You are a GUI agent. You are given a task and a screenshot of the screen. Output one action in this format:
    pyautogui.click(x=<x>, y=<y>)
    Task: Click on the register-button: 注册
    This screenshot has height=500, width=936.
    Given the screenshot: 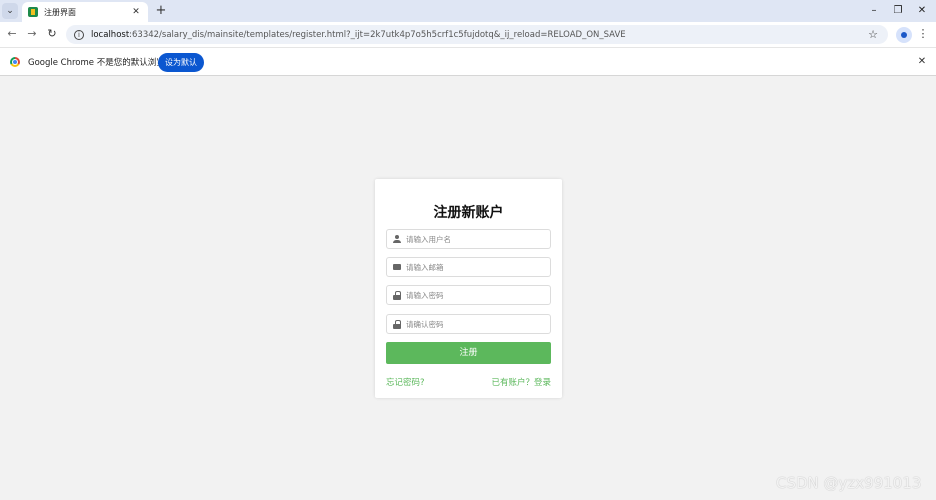 What is the action you would take?
    pyautogui.click(x=468, y=353)
    